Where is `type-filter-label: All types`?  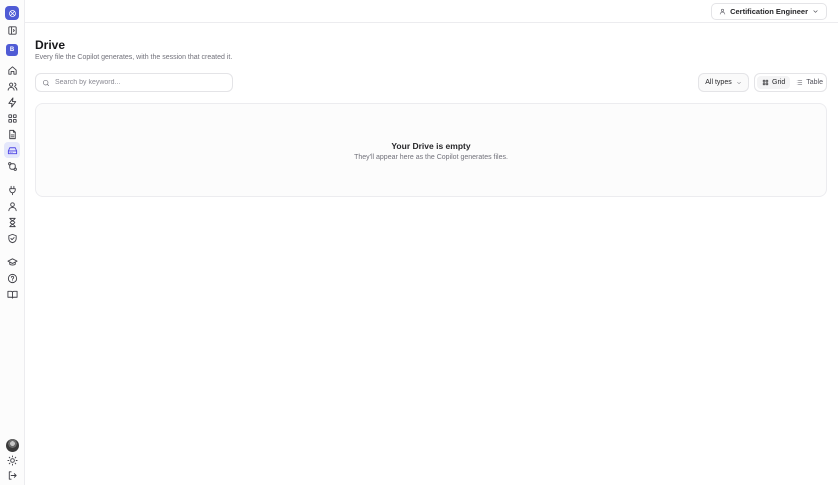 type-filter-label: All types is located at coordinates (718, 82).